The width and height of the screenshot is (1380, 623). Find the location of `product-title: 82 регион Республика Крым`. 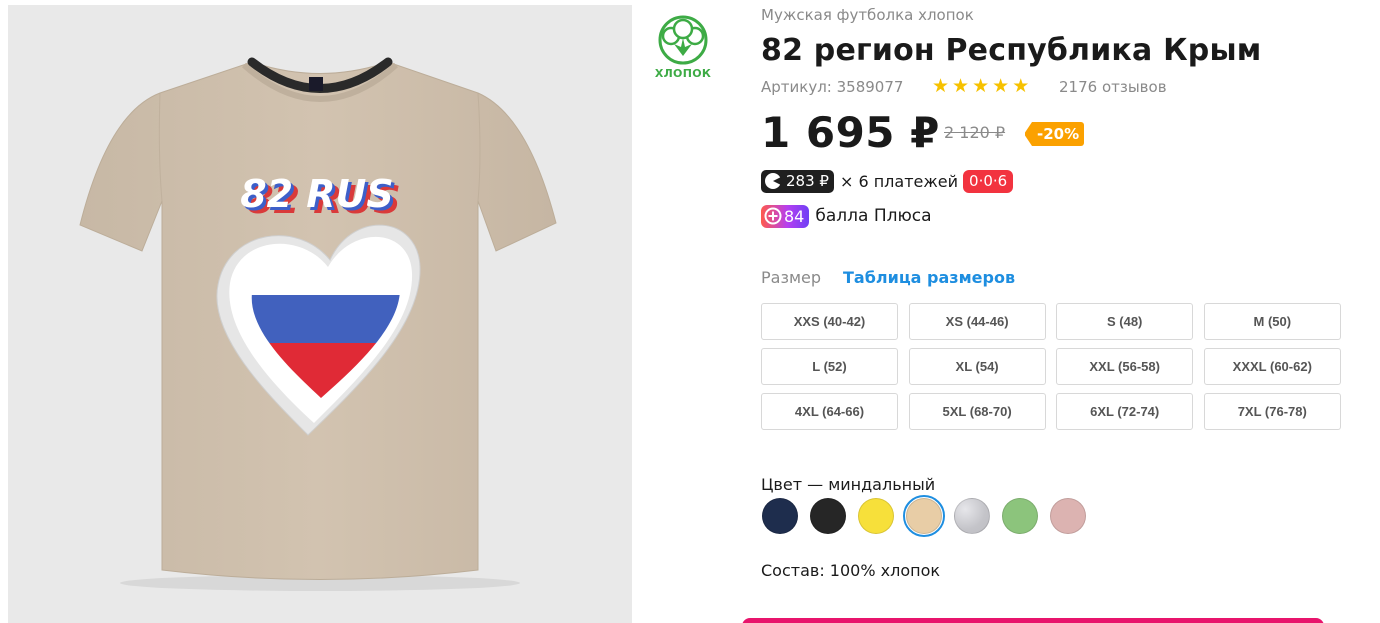

product-title: 82 регион Республика Крым is located at coordinates (1011, 50).